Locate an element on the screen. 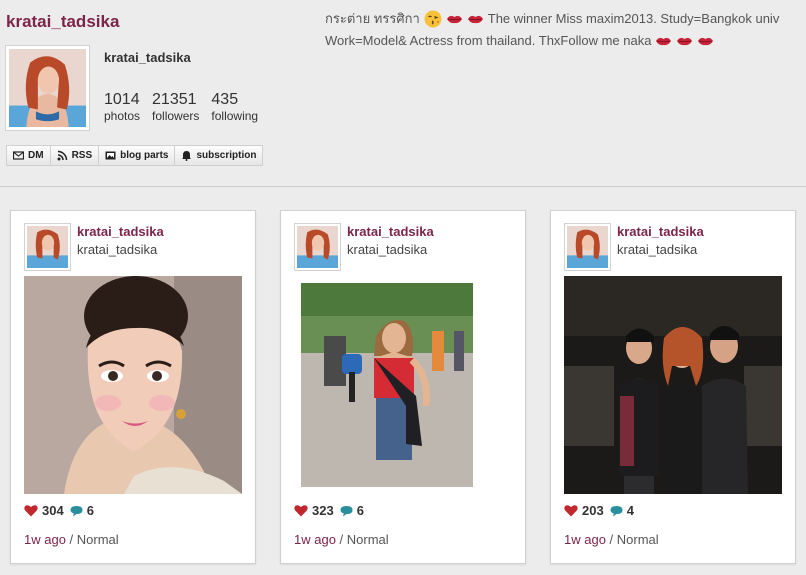 This screenshot has width=806, height=575. stat-following: 435 following is located at coordinates (234, 107).